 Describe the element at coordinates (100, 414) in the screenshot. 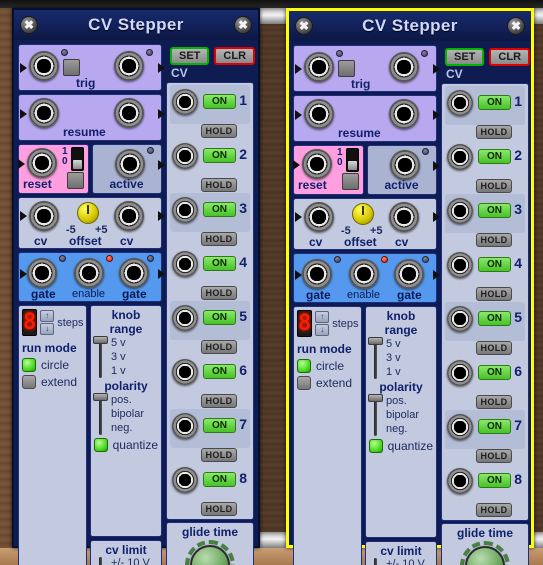

I see `polarity-slider` at that location.